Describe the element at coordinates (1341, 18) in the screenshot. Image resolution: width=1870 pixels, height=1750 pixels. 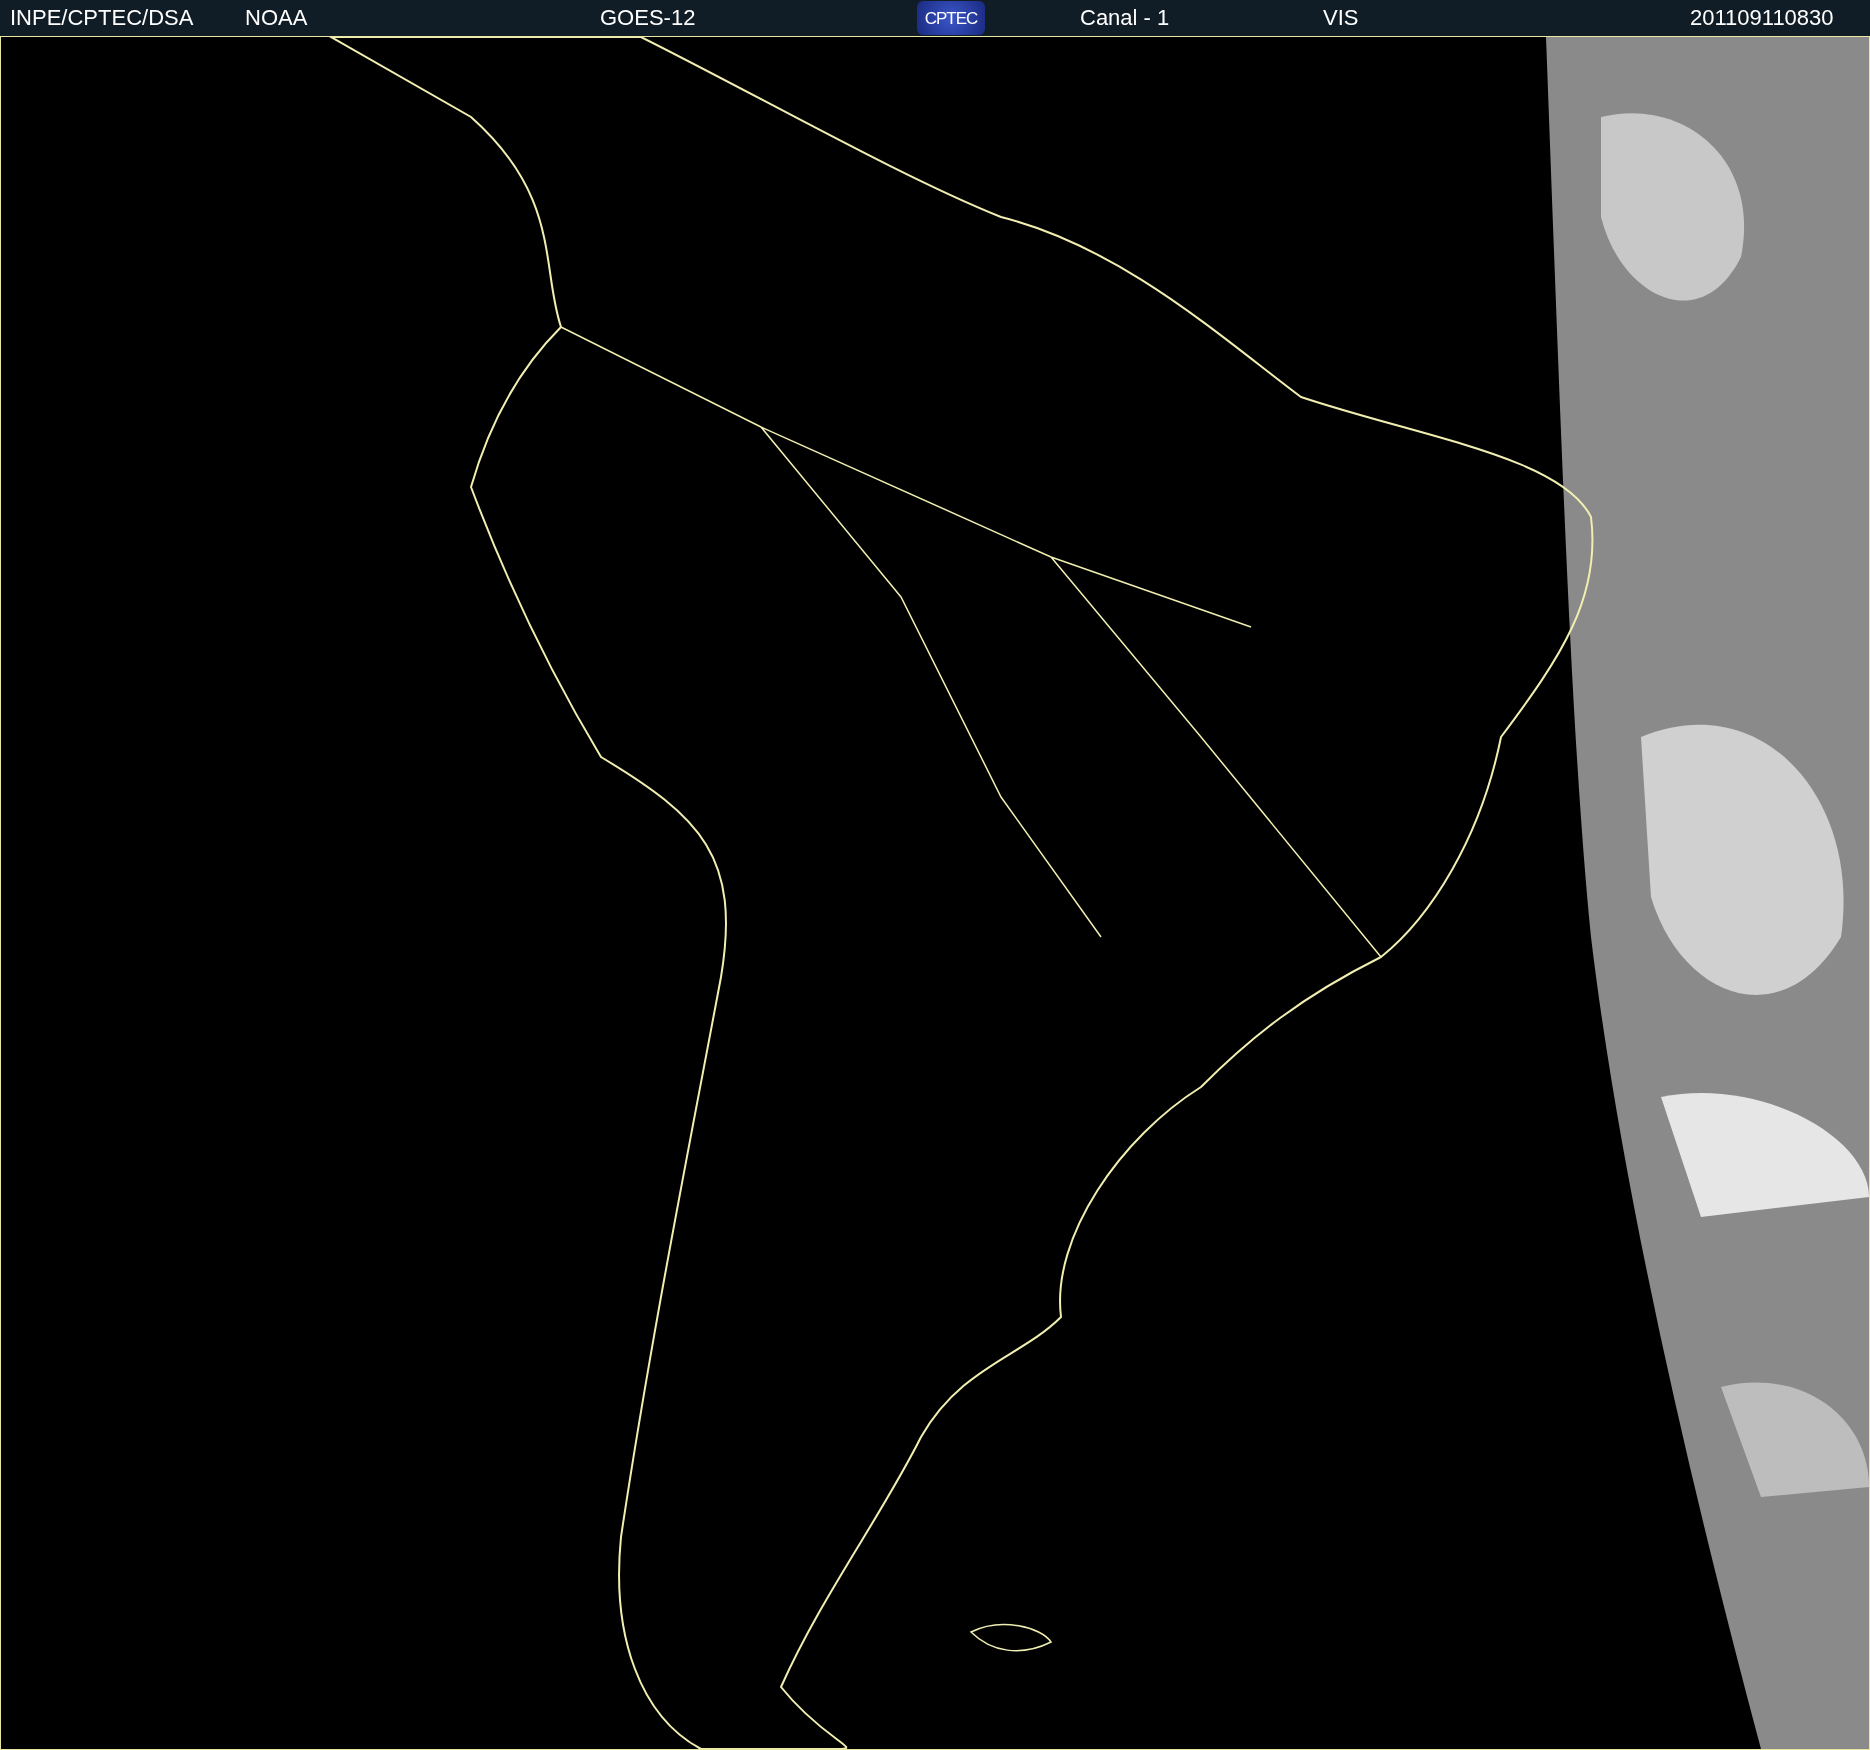
I see `band-label: VIS` at that location.